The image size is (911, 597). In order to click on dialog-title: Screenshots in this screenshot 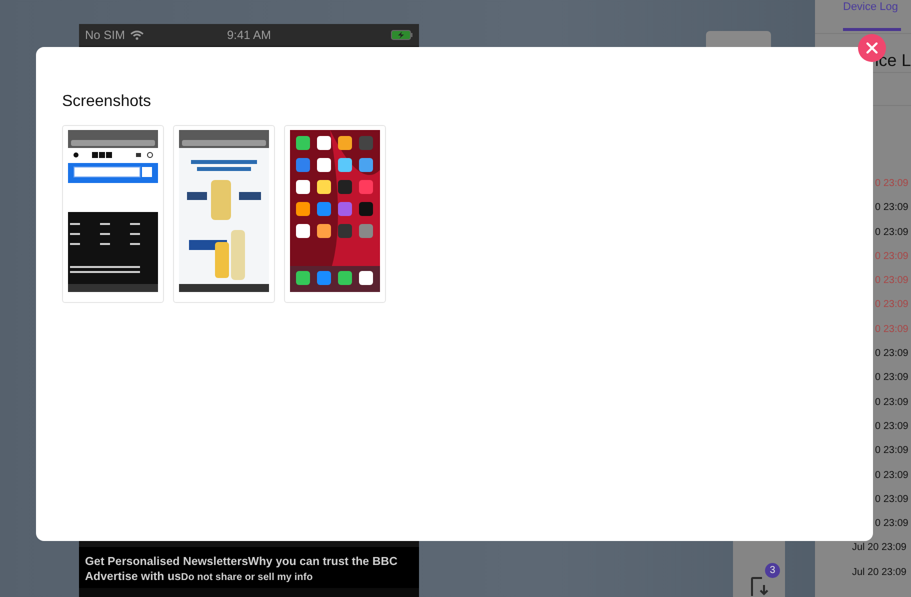, I will do `click(107, 102)`.